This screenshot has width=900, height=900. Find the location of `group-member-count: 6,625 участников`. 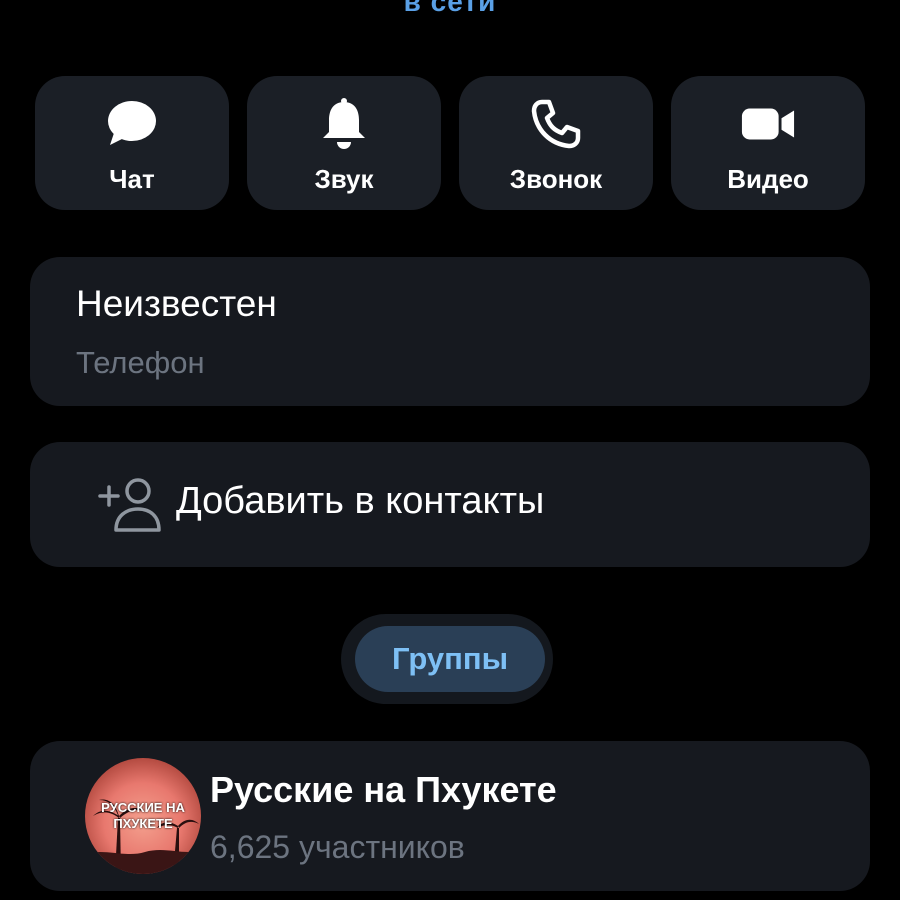

group-member-count: 6,625 участников is located at coordinates (337, 847).